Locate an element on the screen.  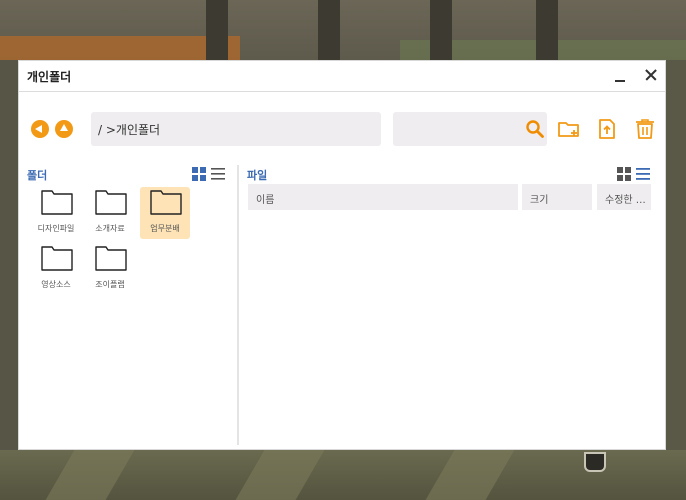
close-button is located at coordinates (651, 75).